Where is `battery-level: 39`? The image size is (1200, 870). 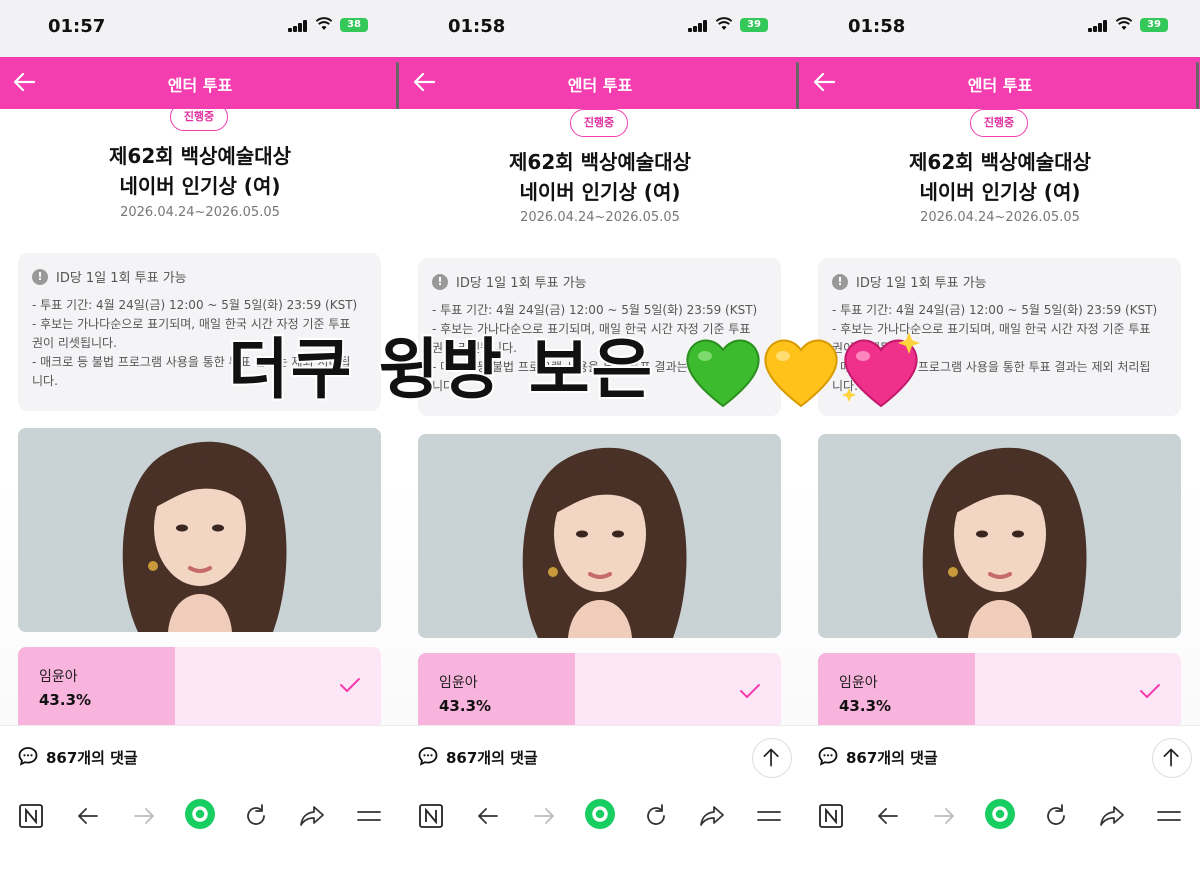 battery-level: 39 is located at coordinates (1154, 24).